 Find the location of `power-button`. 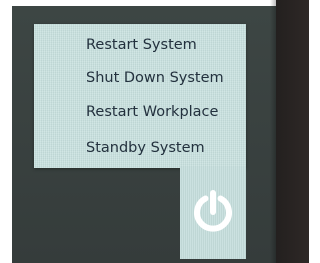

power-button is located at coordinates (213, 213).